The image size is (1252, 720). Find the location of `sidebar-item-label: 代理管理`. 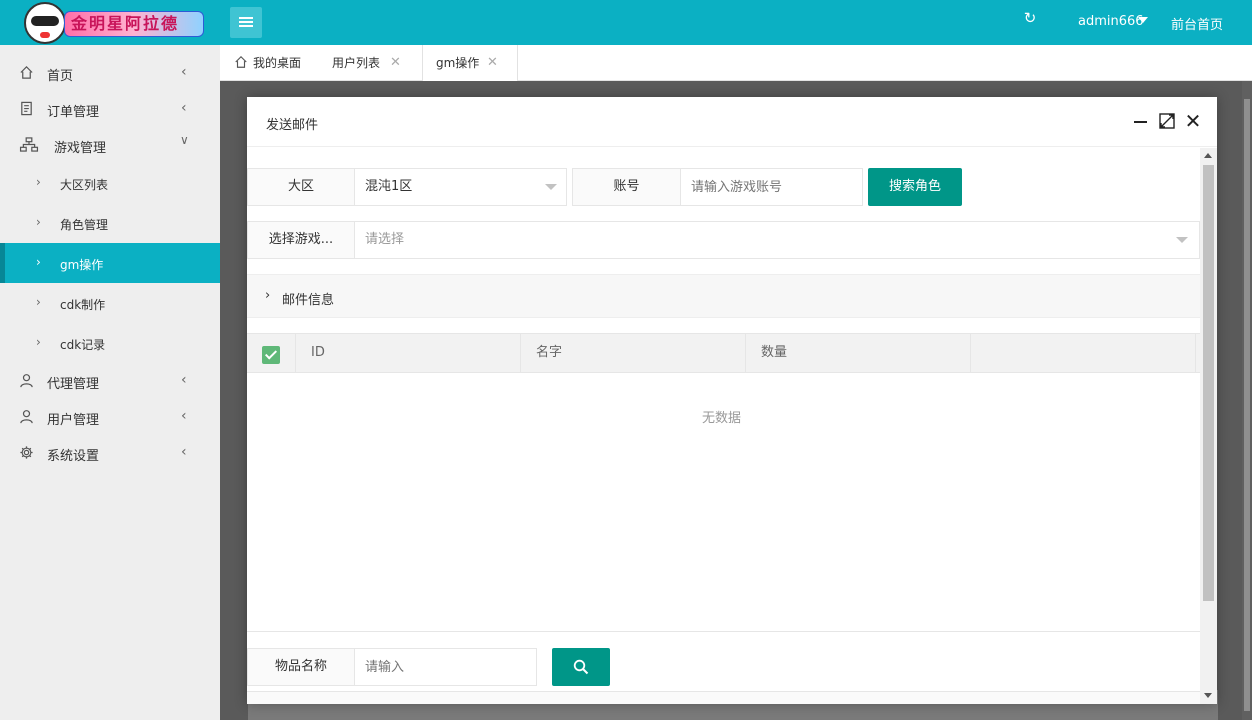

sidebar-item-label: 代理管理 is located at coordinates (73, 384).